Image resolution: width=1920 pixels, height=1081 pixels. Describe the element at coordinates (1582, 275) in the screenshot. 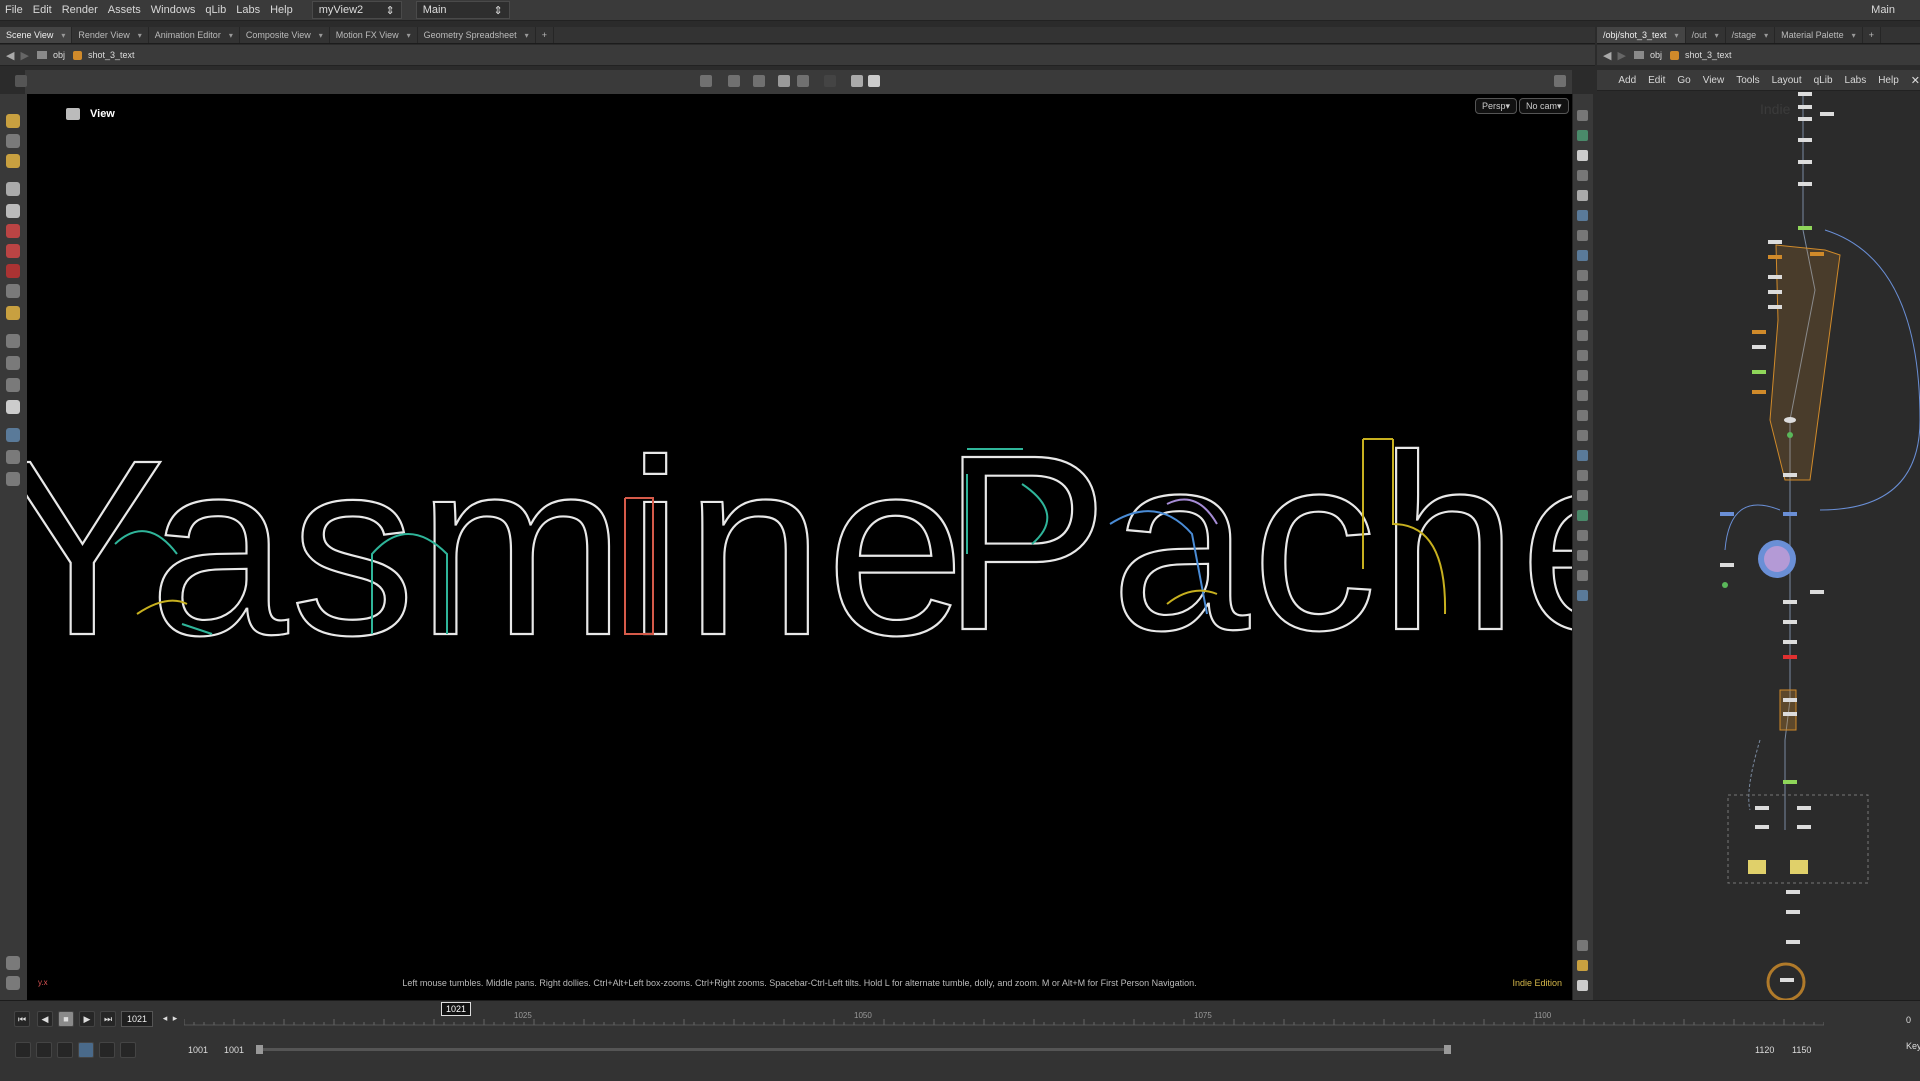

I see `flat-shade-icon` at that location.